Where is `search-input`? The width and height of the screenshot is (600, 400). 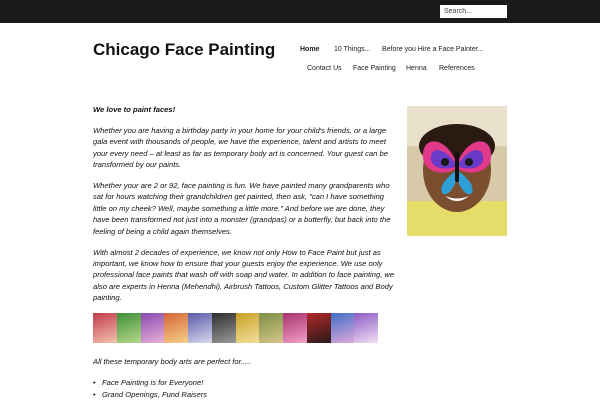 search-input is located at coordinates (473, 11).